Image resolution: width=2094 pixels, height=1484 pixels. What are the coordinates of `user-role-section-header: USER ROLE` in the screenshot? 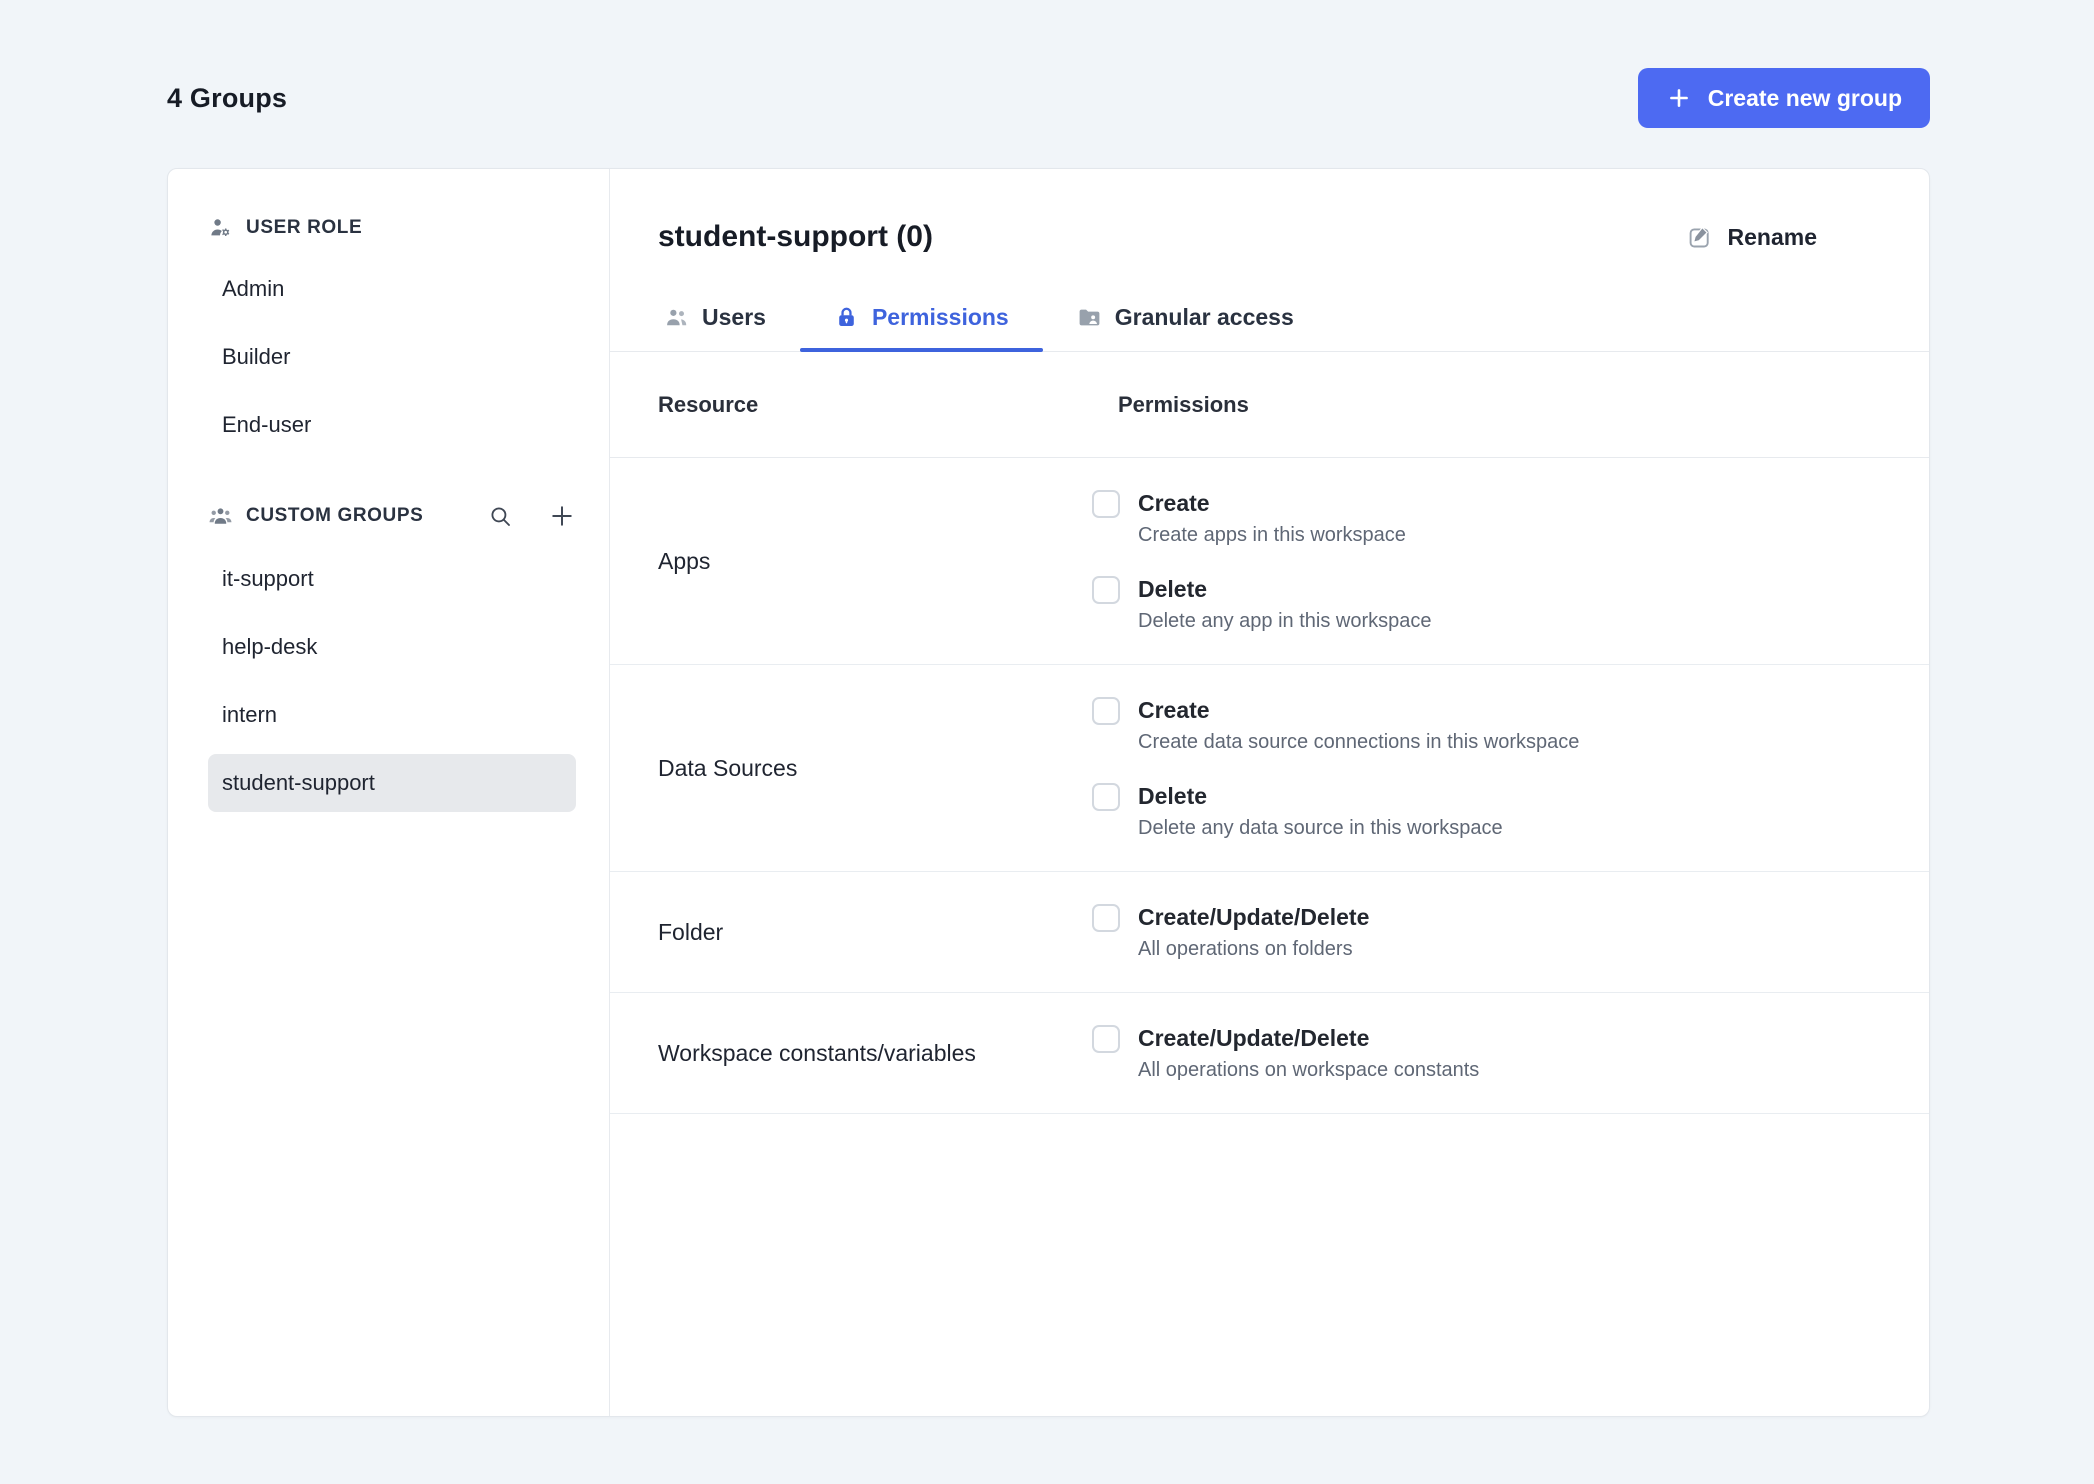 It's located at (392, 227).